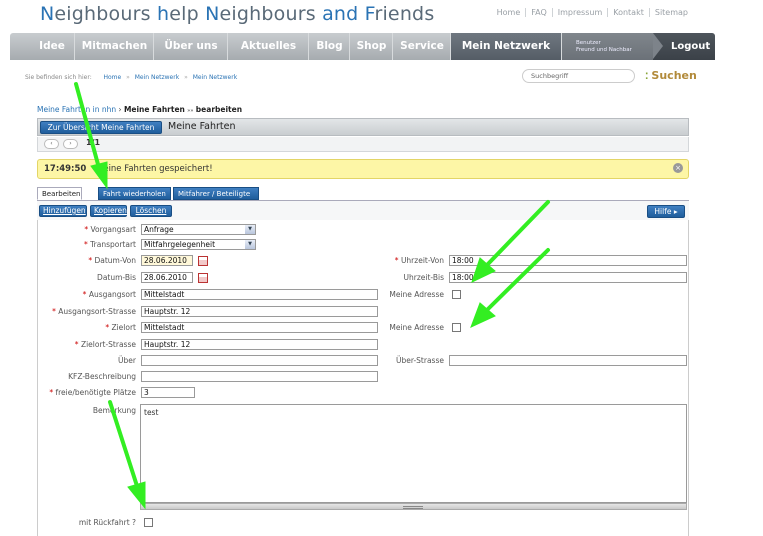 This screenshot has height=536, width=763. What do you see at coordinates (647, 77) in the screenshot?
I see `search-dots-icon: ⁚` at bounding box center [647, 77].